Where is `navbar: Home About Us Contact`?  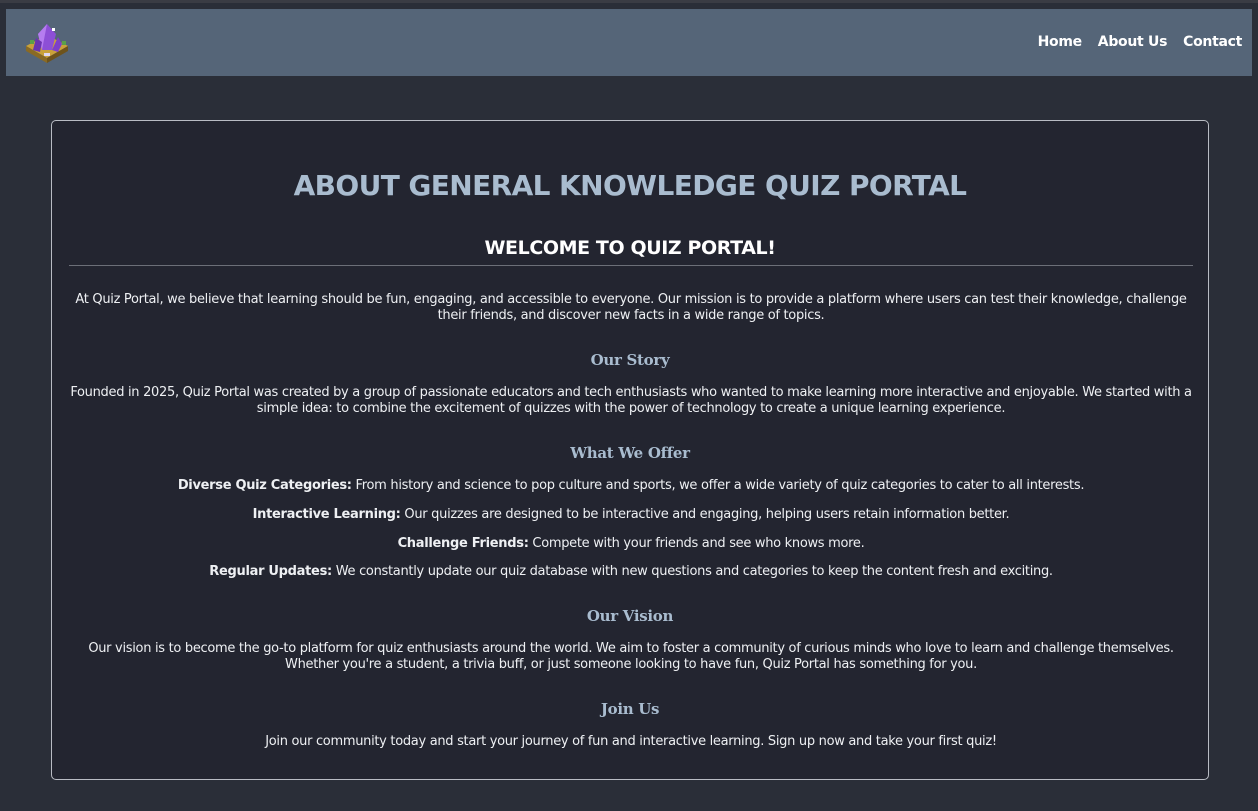
navbar: Home About Us Contact is located at coordinates (629, 42).